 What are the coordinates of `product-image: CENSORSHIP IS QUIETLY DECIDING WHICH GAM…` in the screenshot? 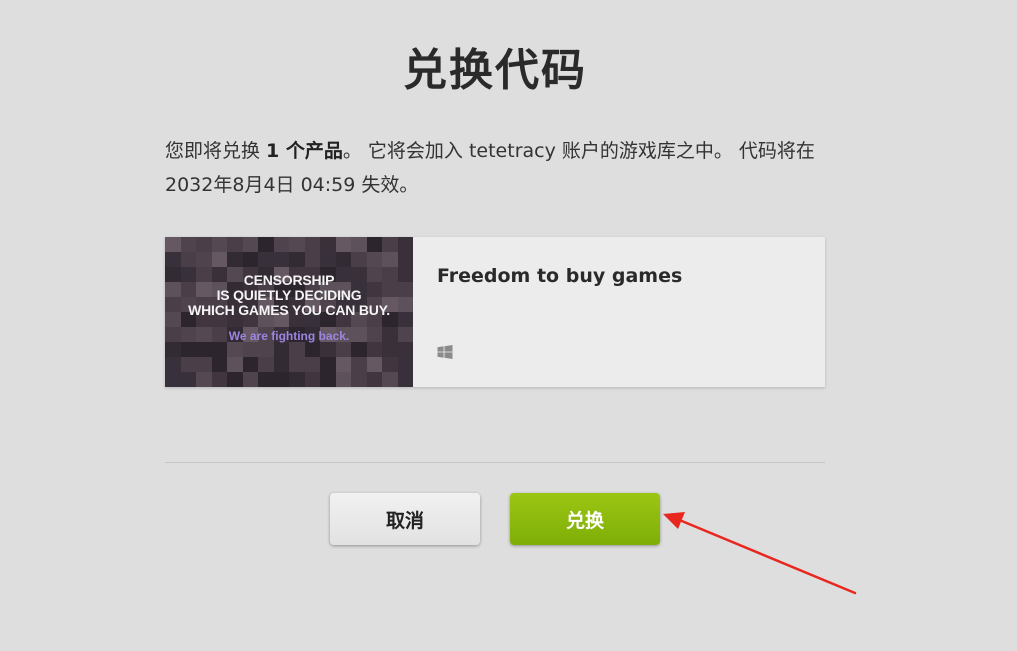 It's located at (289, 312).